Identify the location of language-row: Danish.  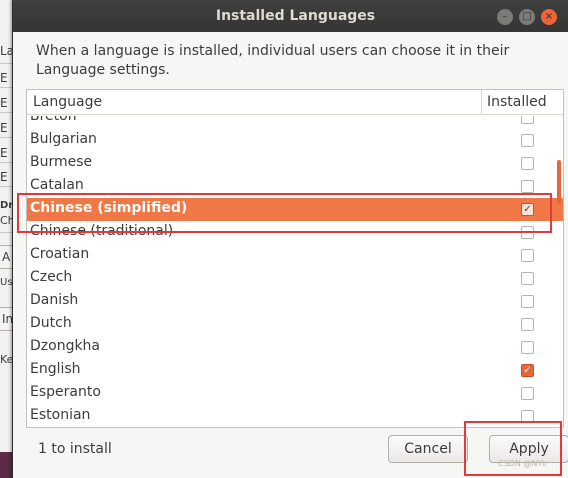
(295, 301).